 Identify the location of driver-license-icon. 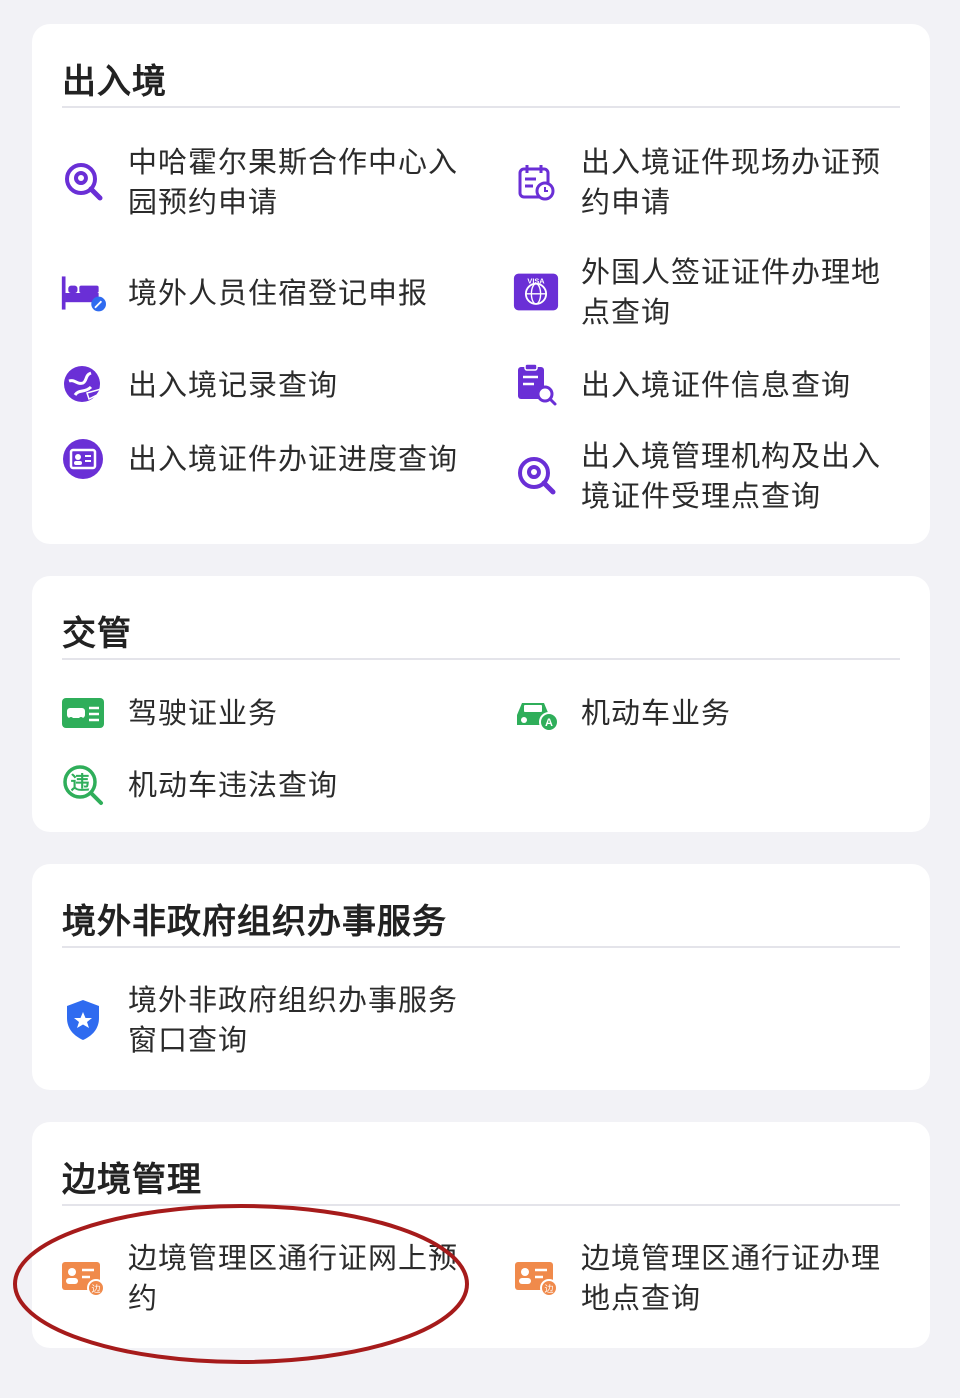
(83, 713).